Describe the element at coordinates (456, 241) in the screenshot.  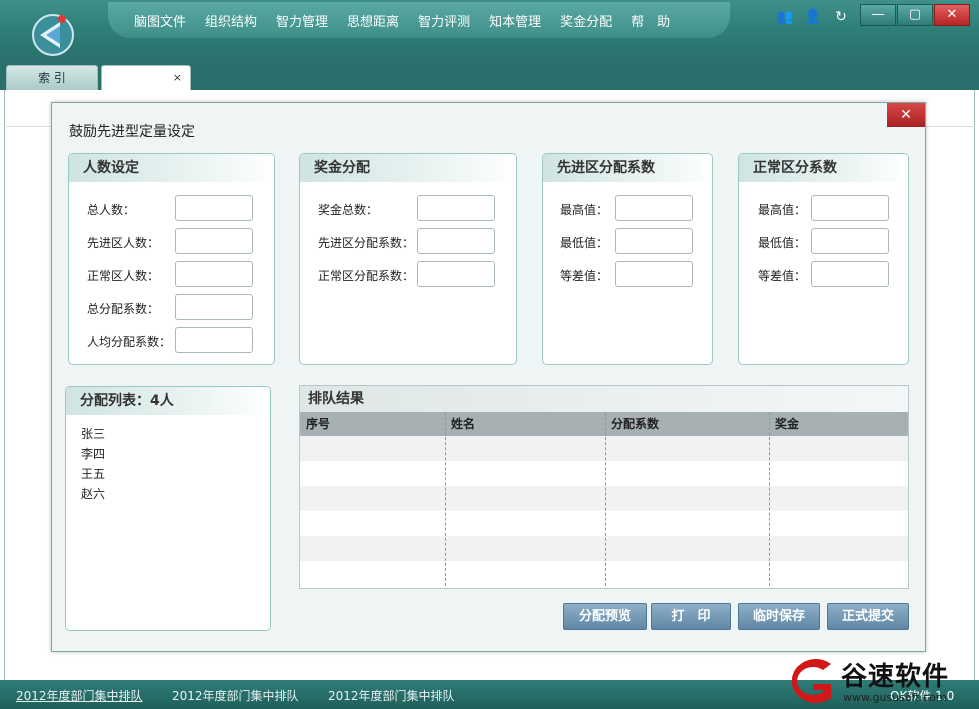
I see `input-advanced-coefficient` at that location.